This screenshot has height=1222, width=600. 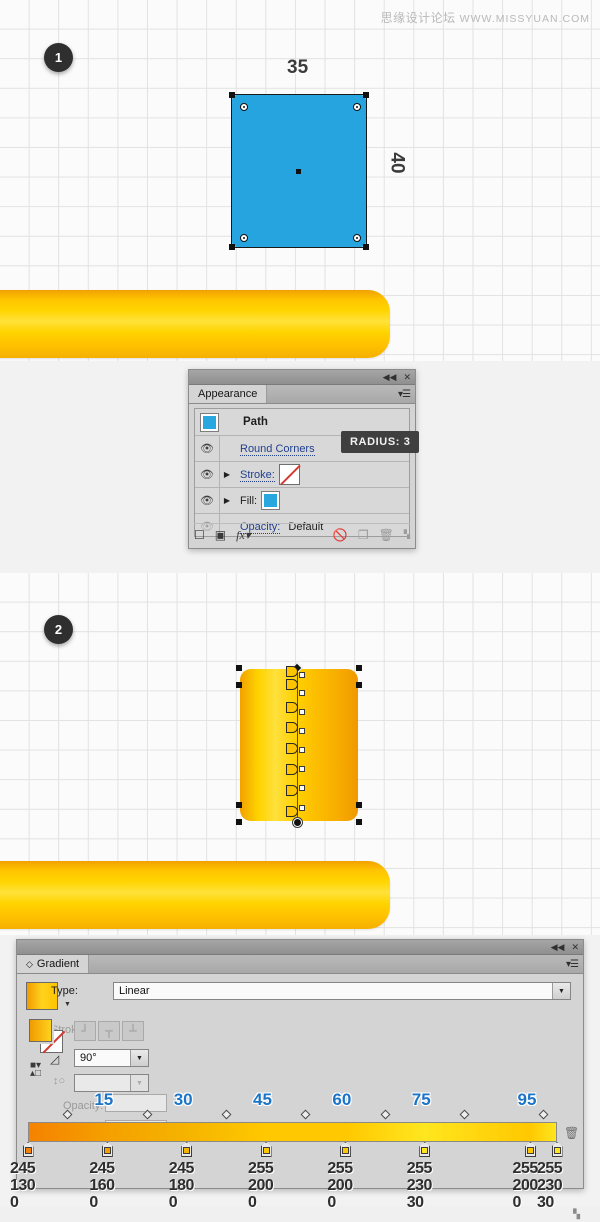 I want to click on stroke-along-button: ┳, so click(x=109, y=1031).